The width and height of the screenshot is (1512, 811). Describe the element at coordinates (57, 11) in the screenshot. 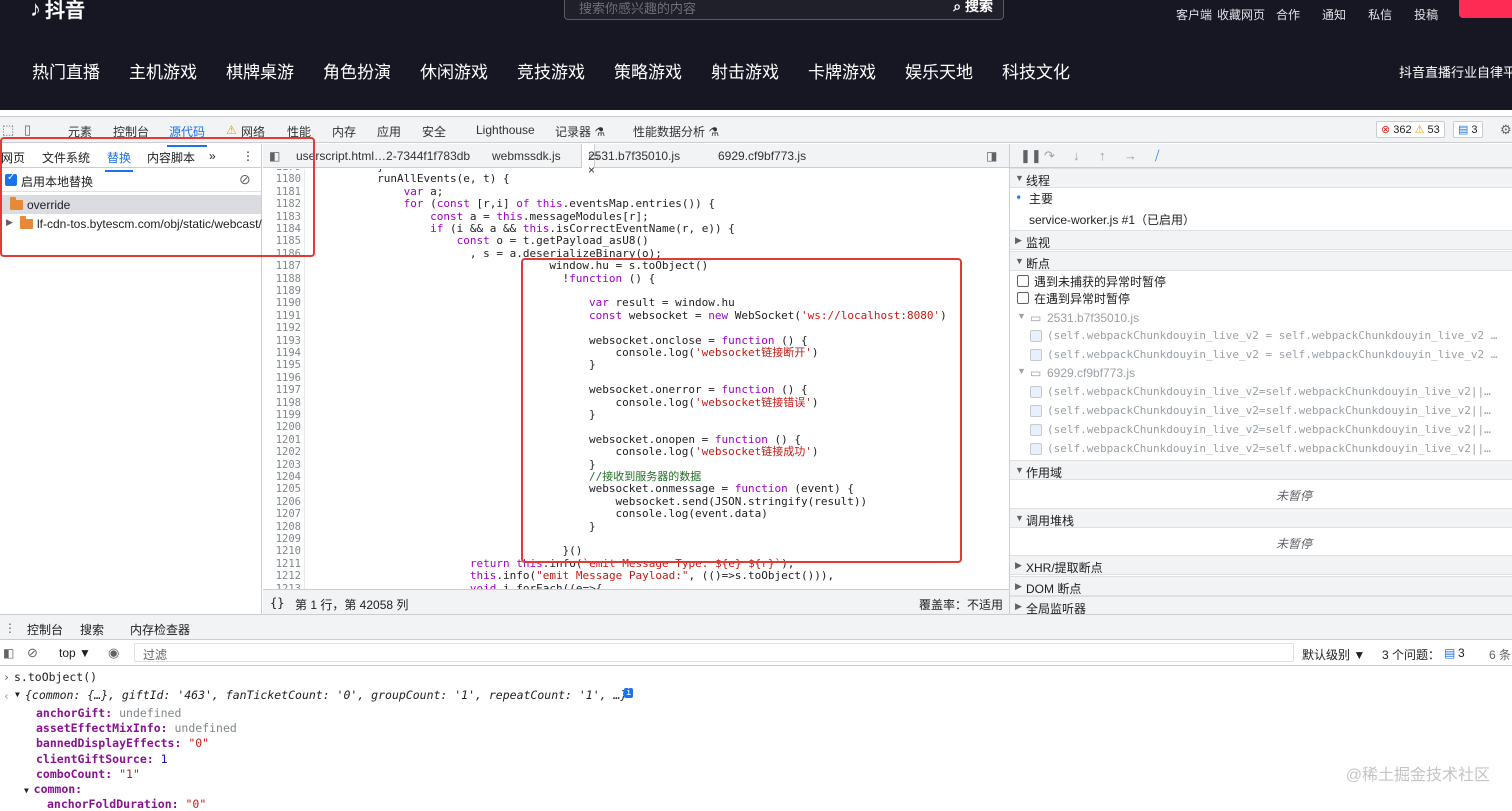

I see `douyin-logo: ♪ 抖音` at that location.